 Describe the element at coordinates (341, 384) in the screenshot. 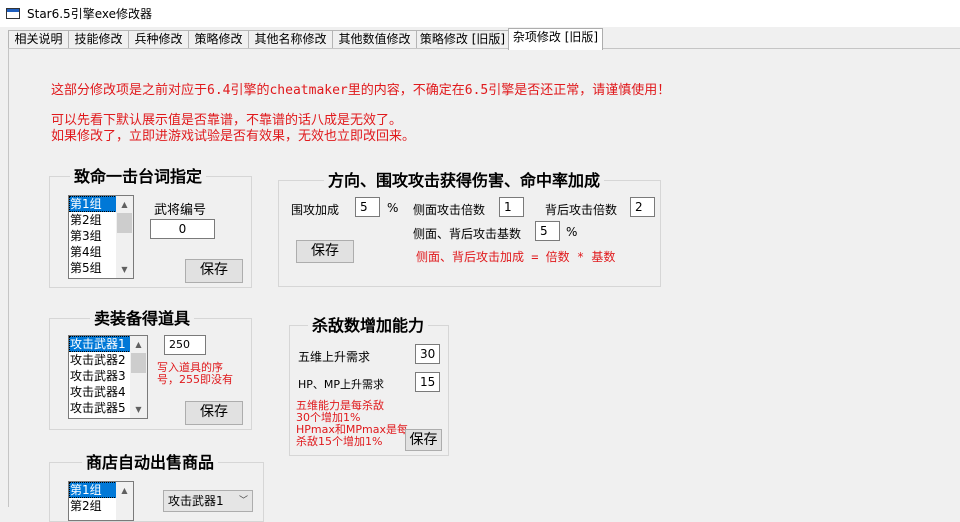

I see `hpmp-requirement-label: HP、MP上升需求` at that location.